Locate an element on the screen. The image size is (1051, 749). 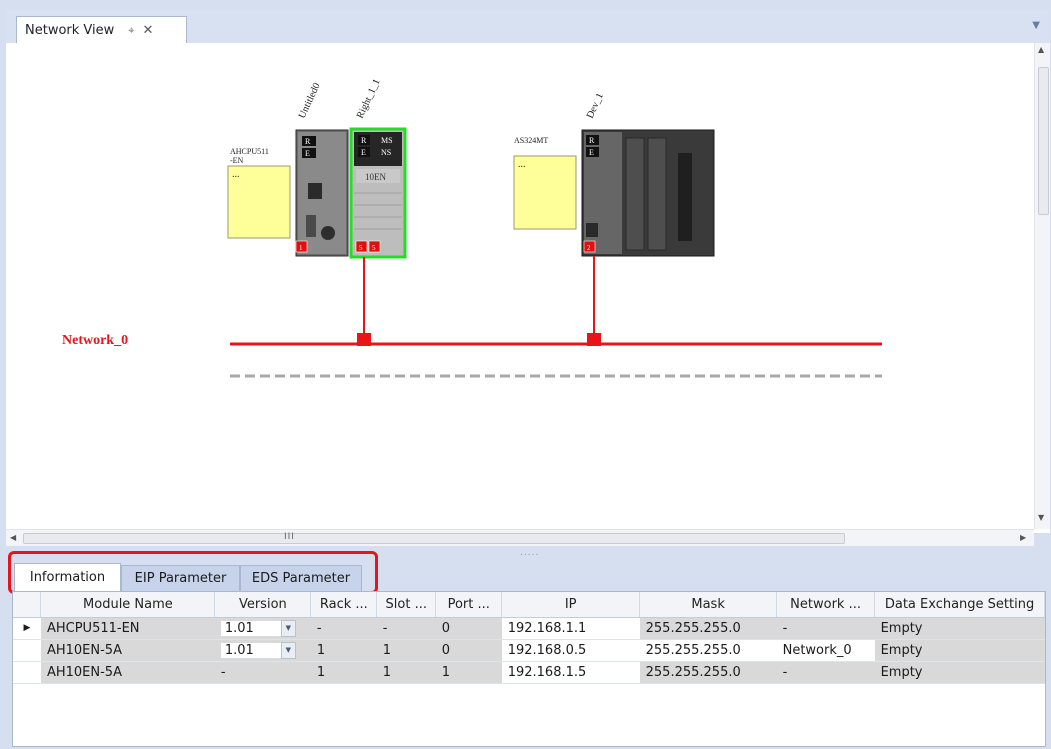
status-r-cpu: R is located at coordinates (308, 141).